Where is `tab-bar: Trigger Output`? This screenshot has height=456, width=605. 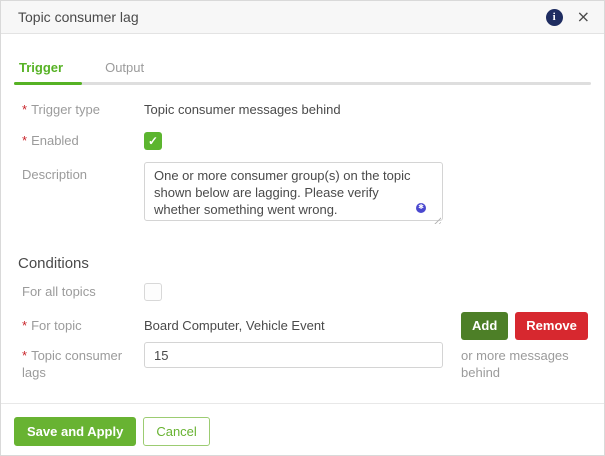 tab-bar: Trigger Output is located at coordinates (302, 72).